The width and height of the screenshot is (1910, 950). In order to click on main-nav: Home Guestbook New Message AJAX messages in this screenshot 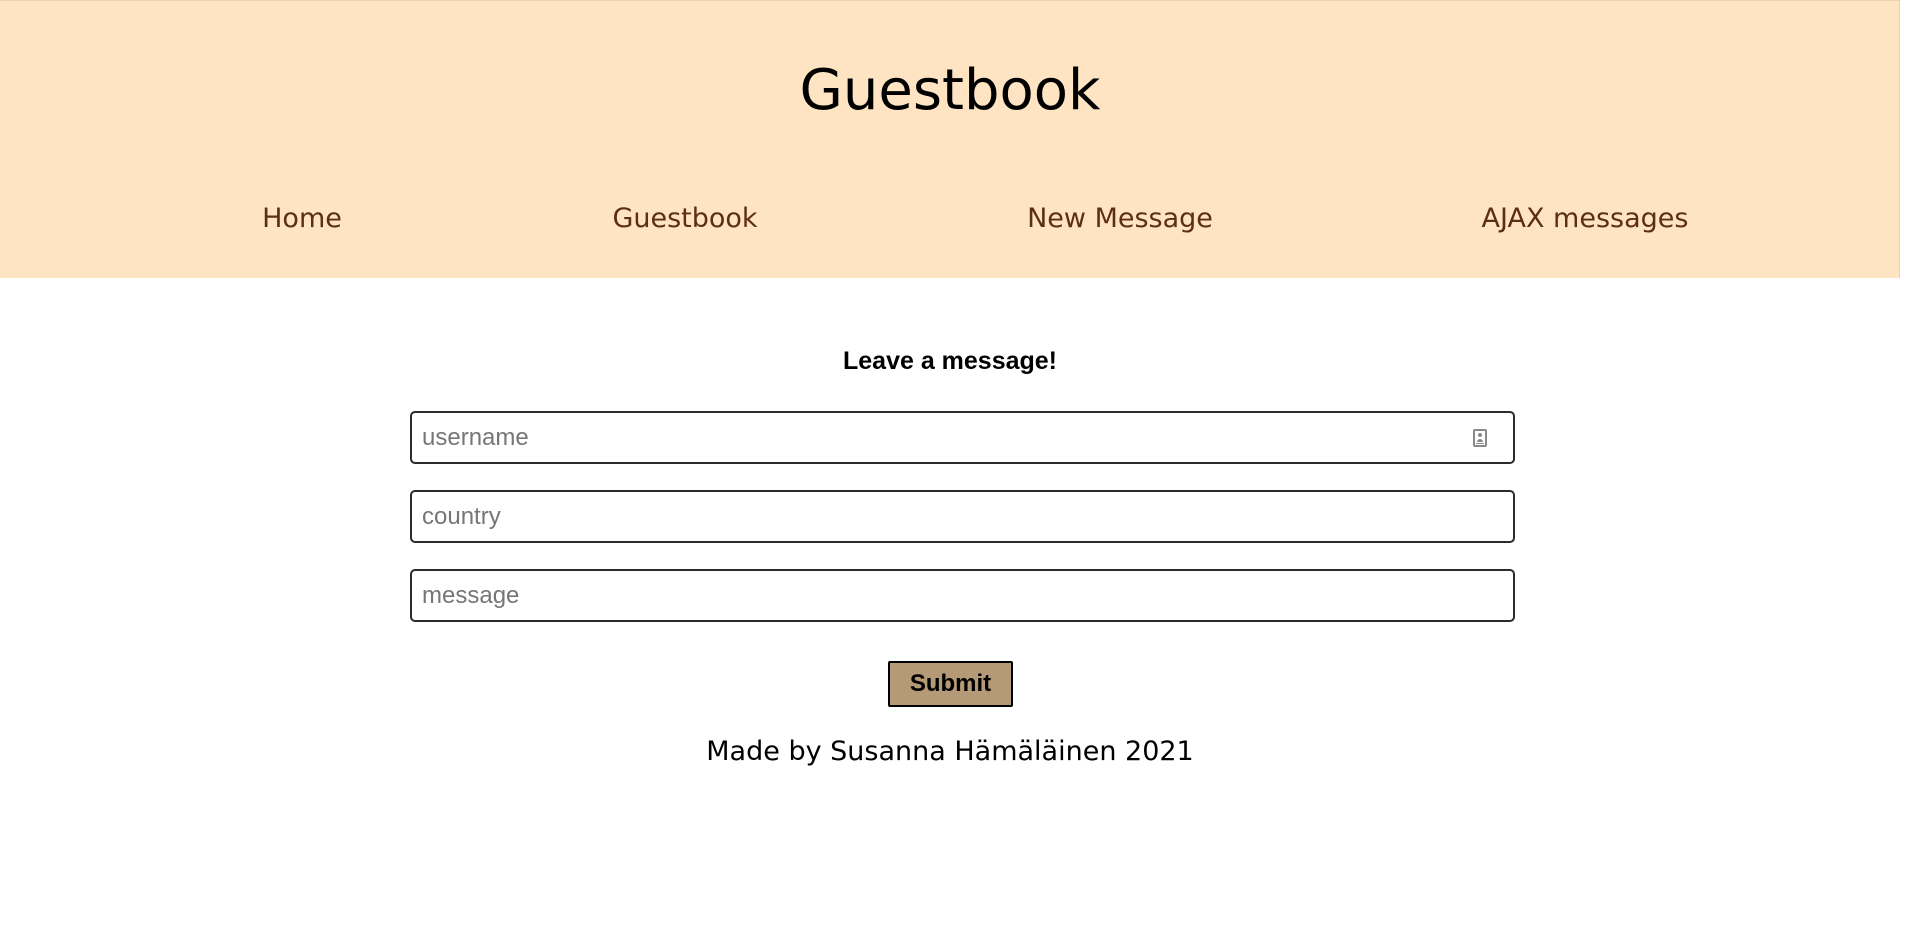, I will do `click(950, 219)`.